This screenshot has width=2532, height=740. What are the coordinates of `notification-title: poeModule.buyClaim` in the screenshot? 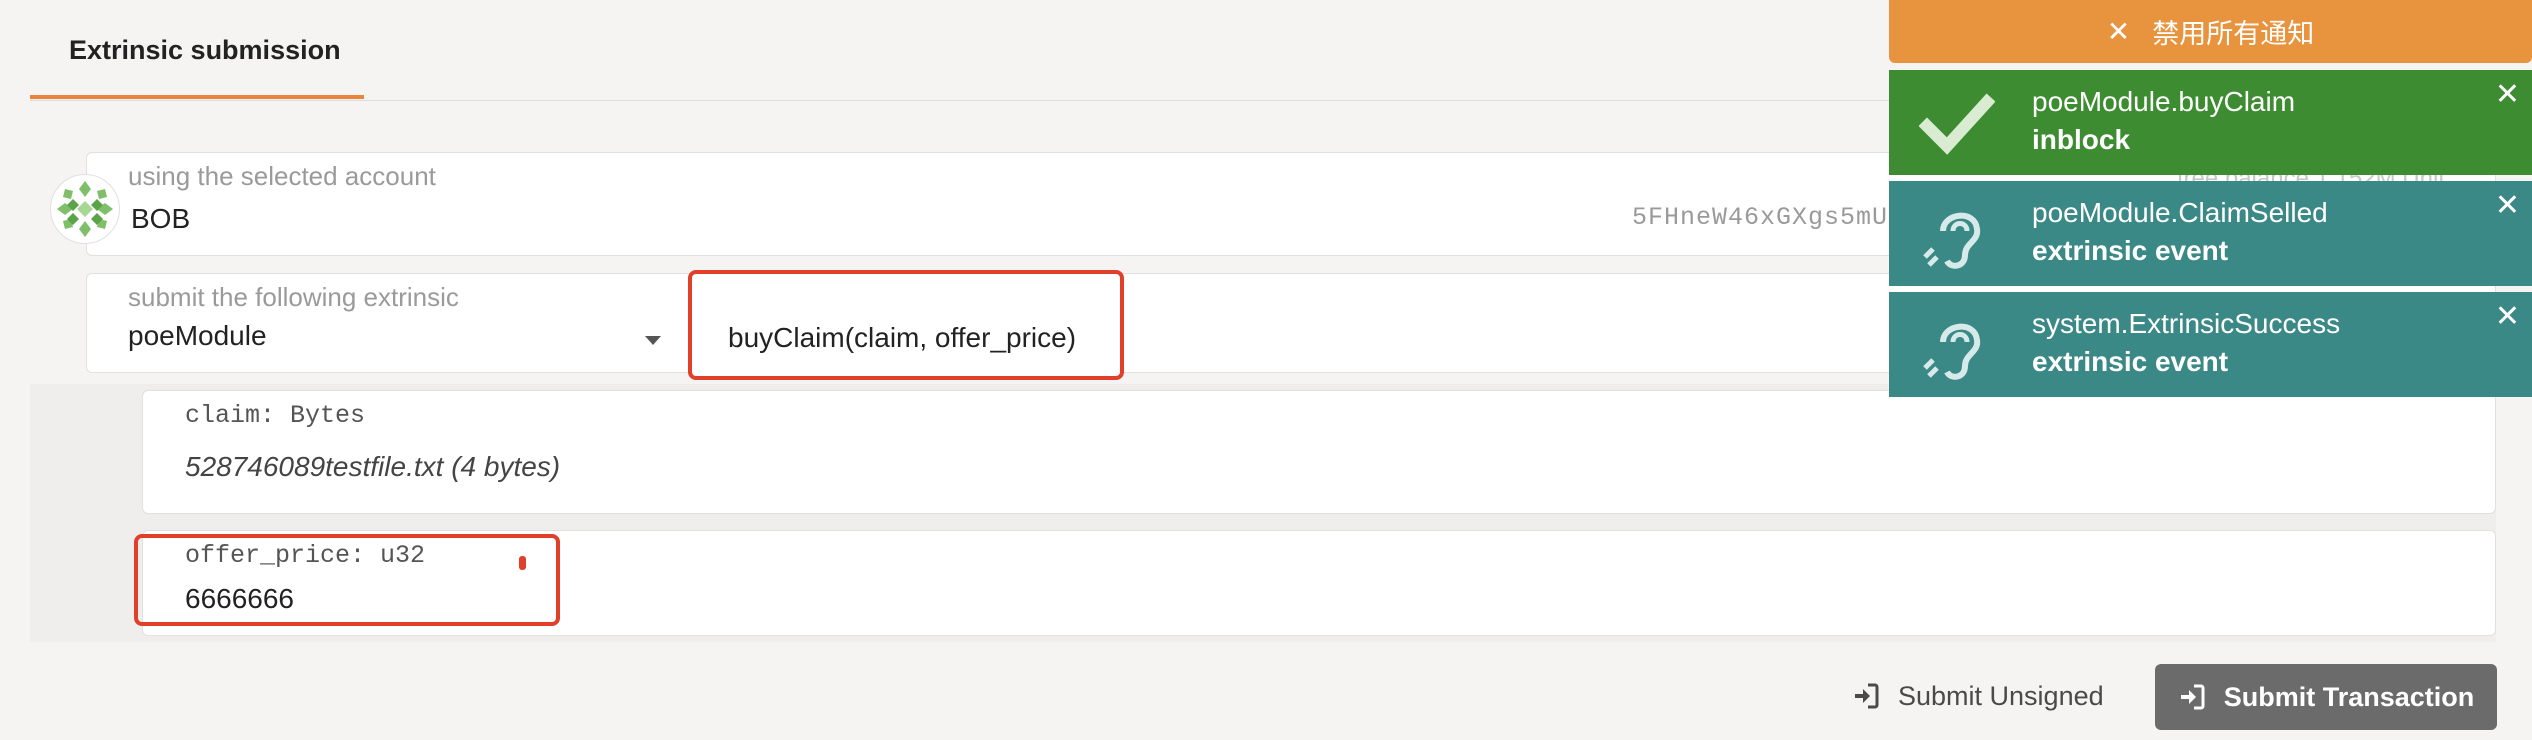 It's located at (2164, 101).